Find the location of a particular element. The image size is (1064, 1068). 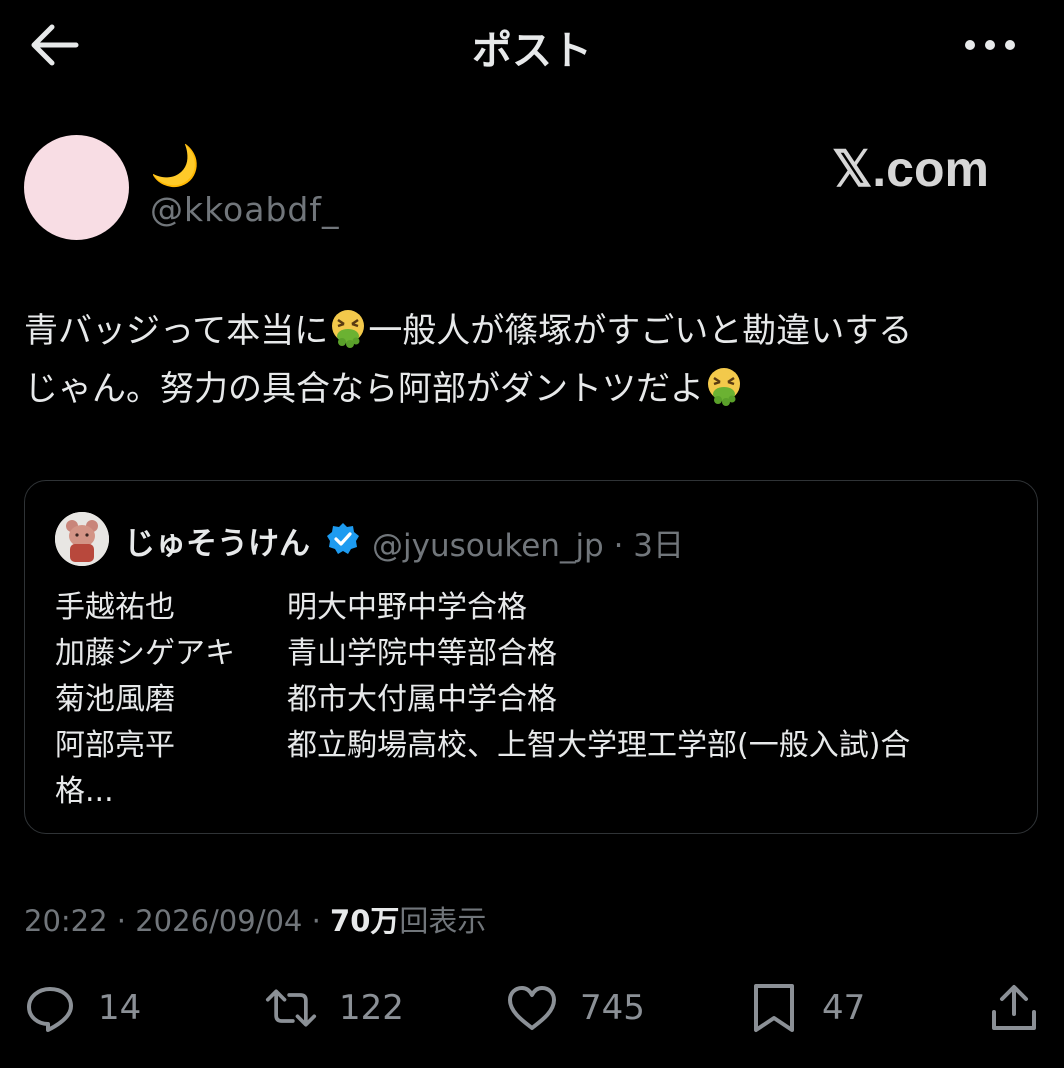

post-meta: 20:22 · 2026/09/04 · 70万回表示 is located at coordinates (255, 919).